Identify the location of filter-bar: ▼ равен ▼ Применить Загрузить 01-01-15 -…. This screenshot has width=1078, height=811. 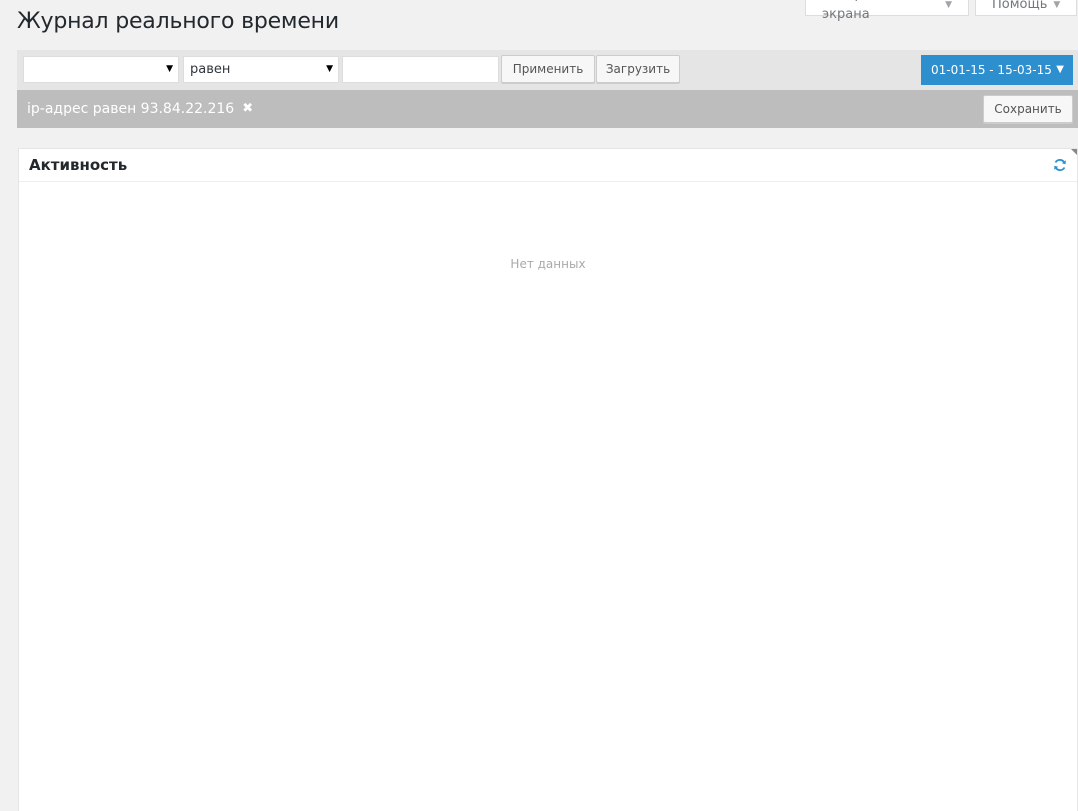
(547, 70).